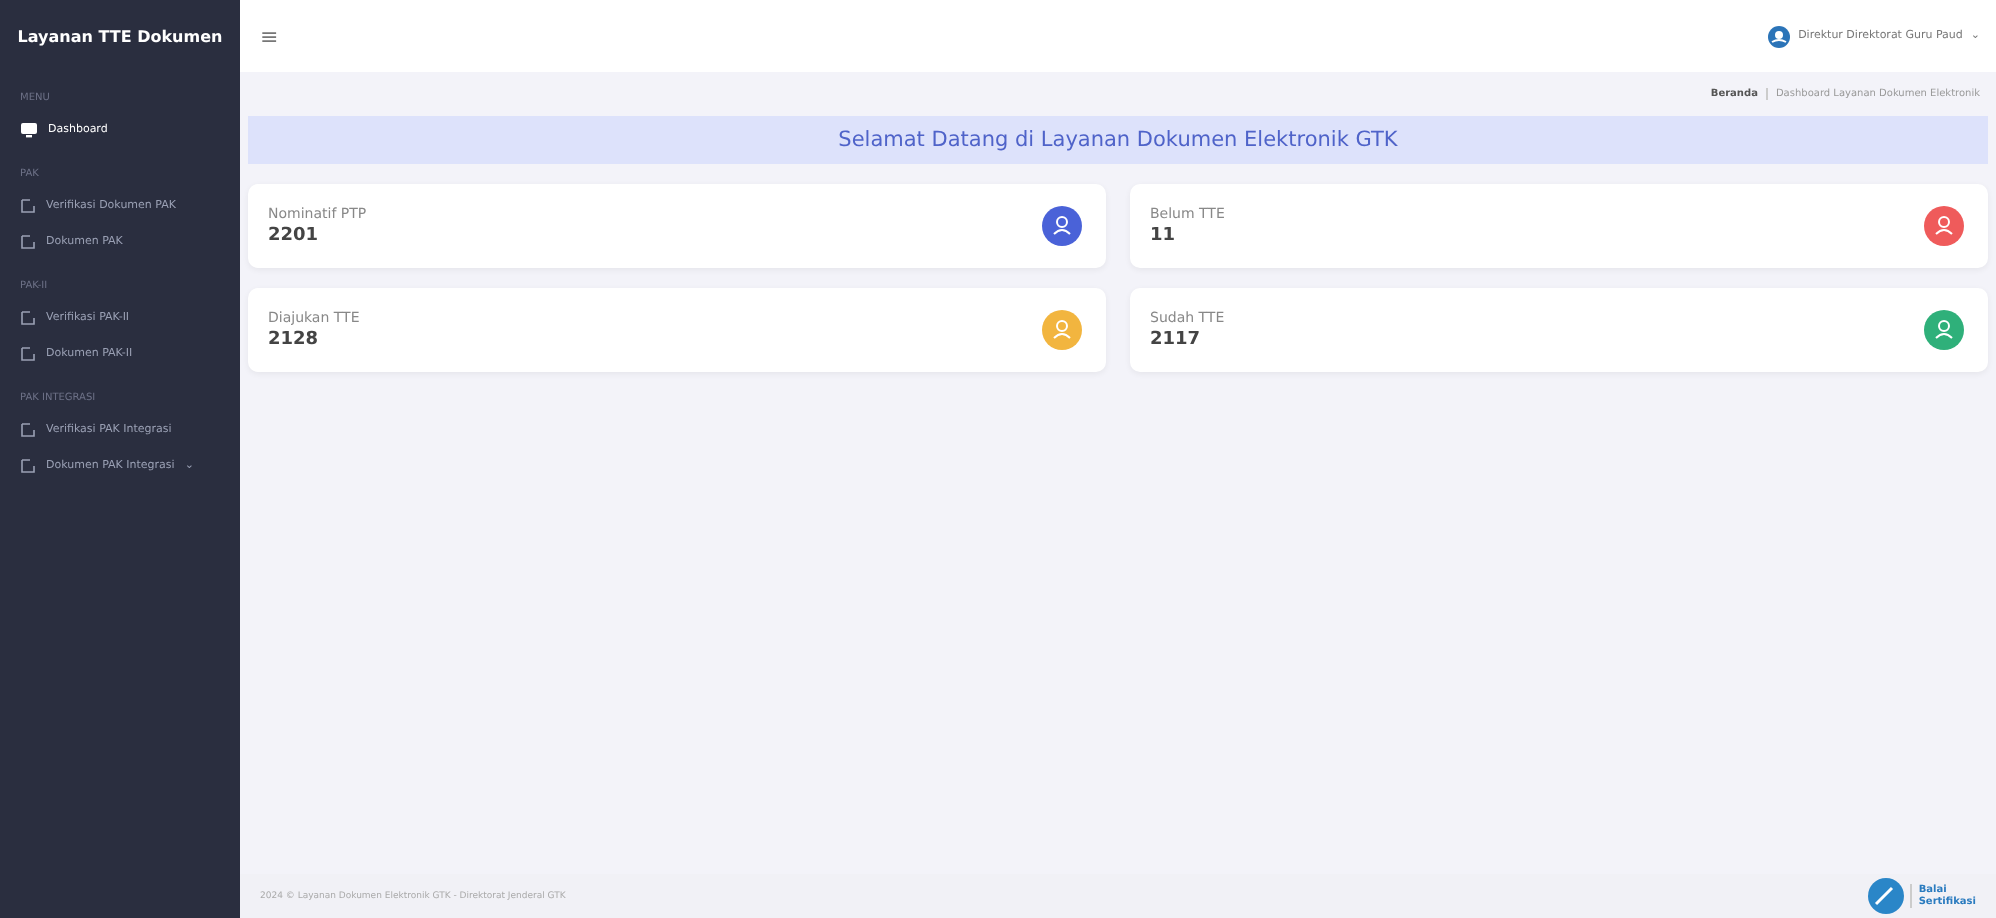 This screenshot has width=1996, height=918. I want to click on stat-value: 11, so click(1164, 236).